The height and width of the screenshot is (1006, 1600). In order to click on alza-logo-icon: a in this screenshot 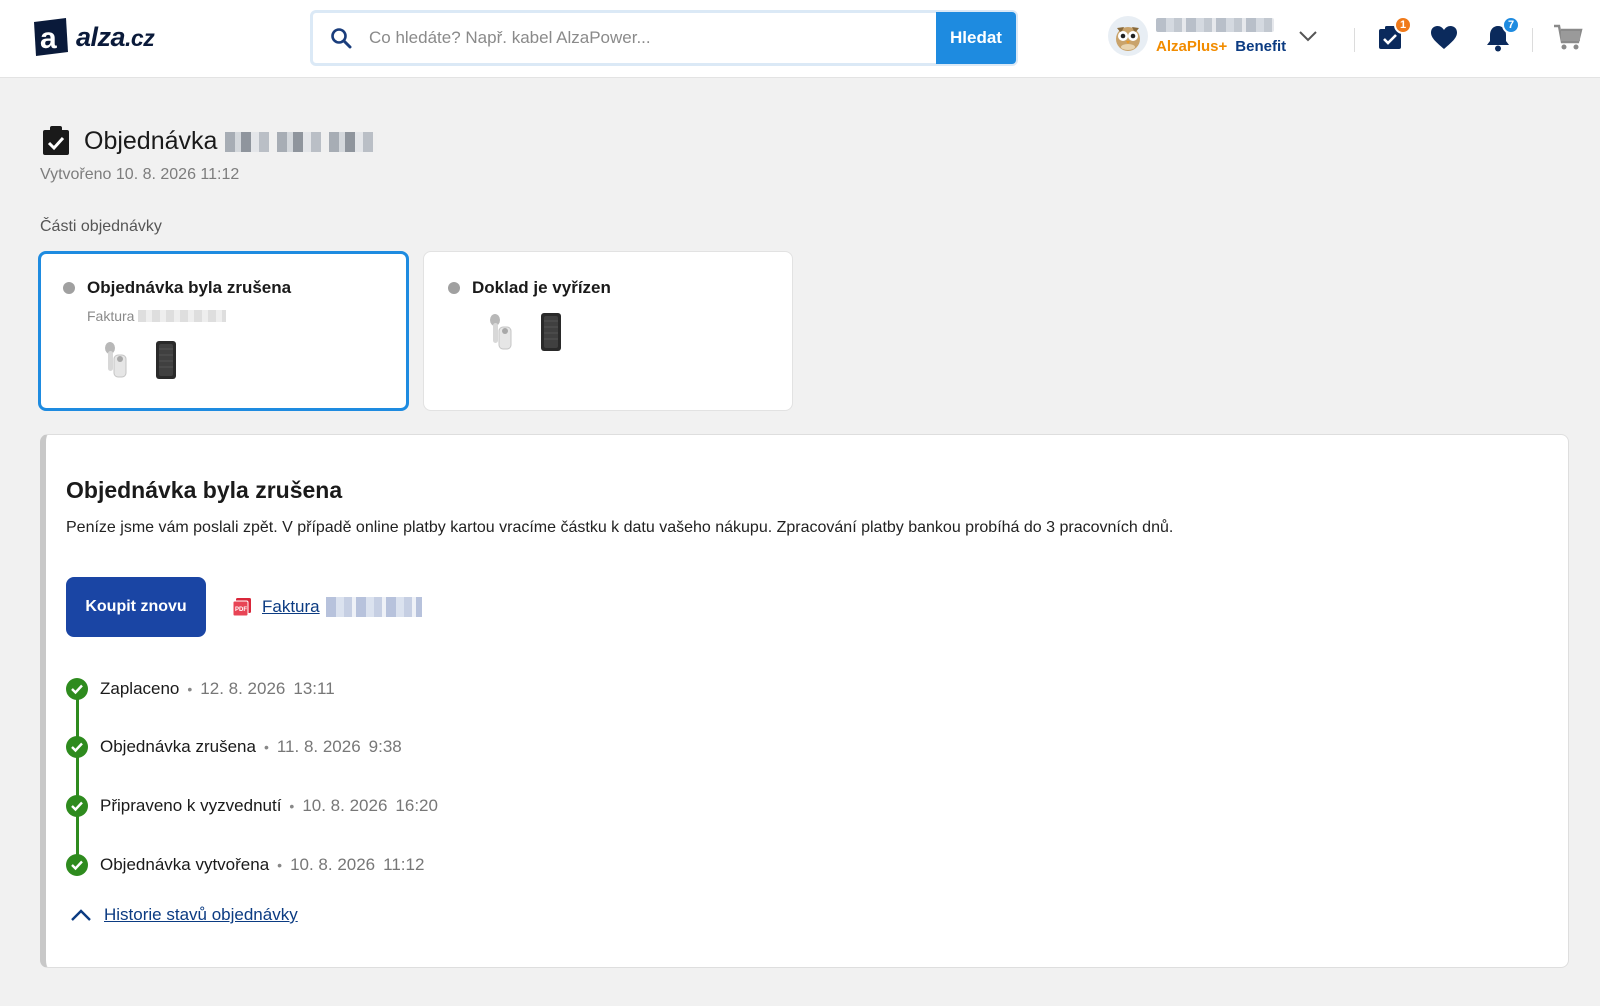, I will do `click(51, 37)`.